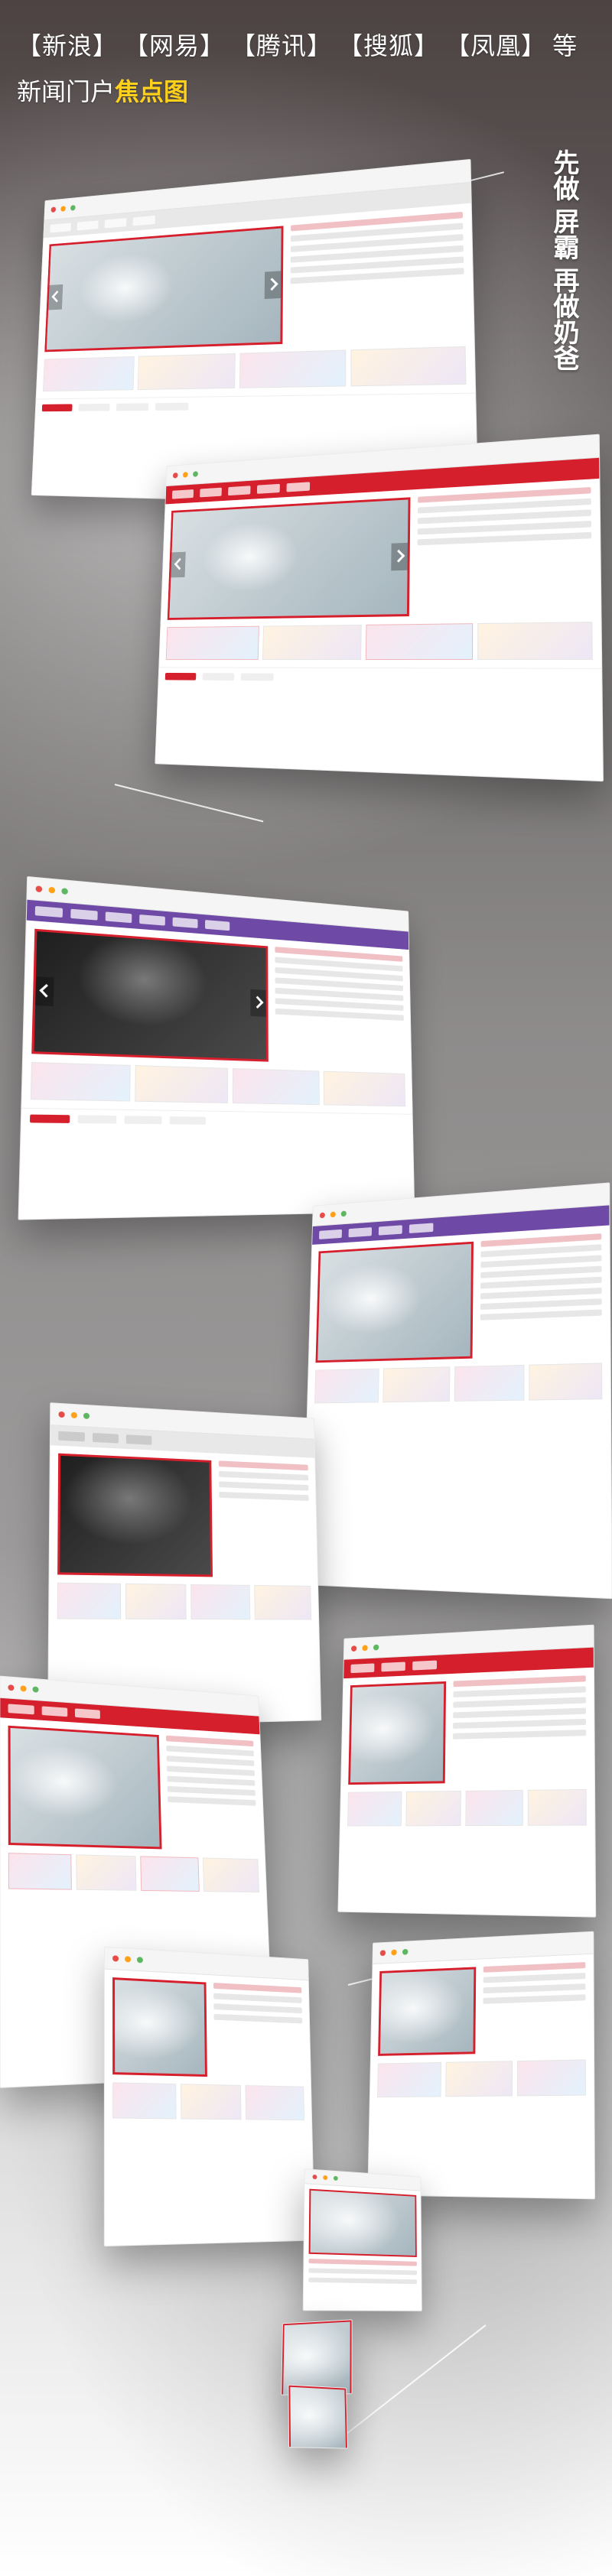 This screenshot has height=2576, width=612. Describe the element at coordinates (67, 45) in the screenshot. I see `portal-sina: 【新浪】` at that location.